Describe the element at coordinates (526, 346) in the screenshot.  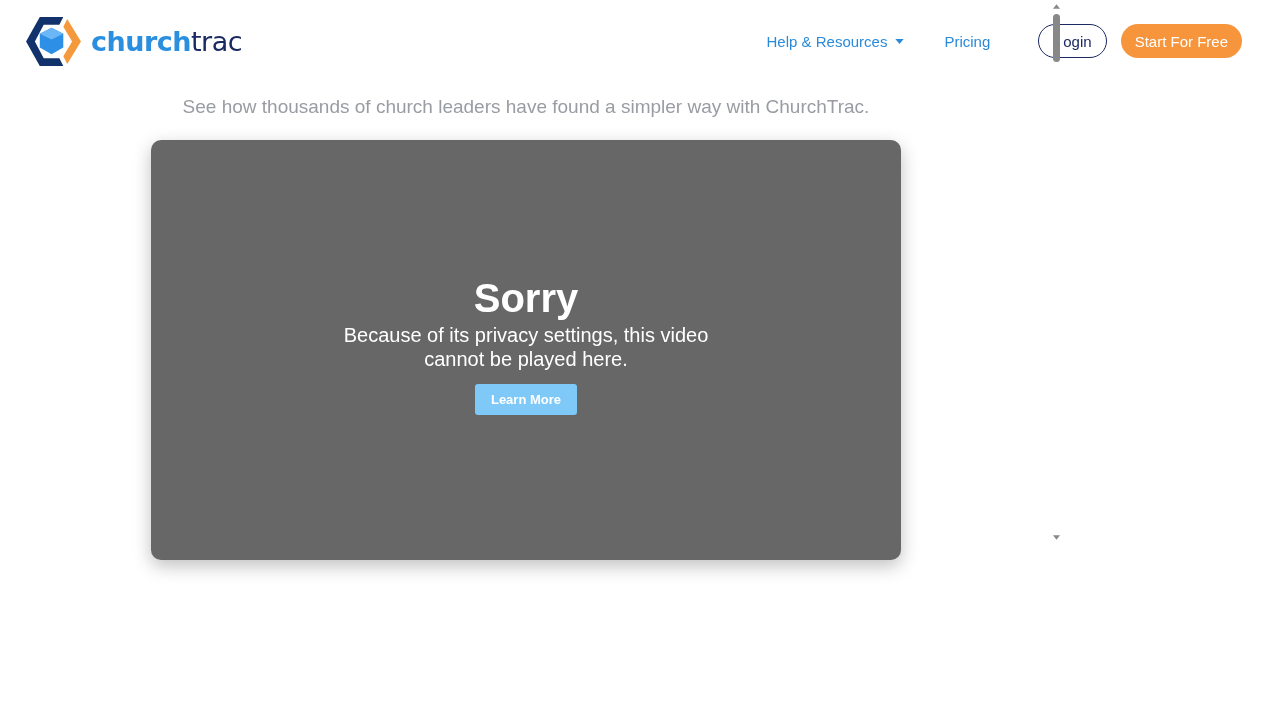
I see `error-message: Because of its privacy settings, this video cannot be played here.` at that location.